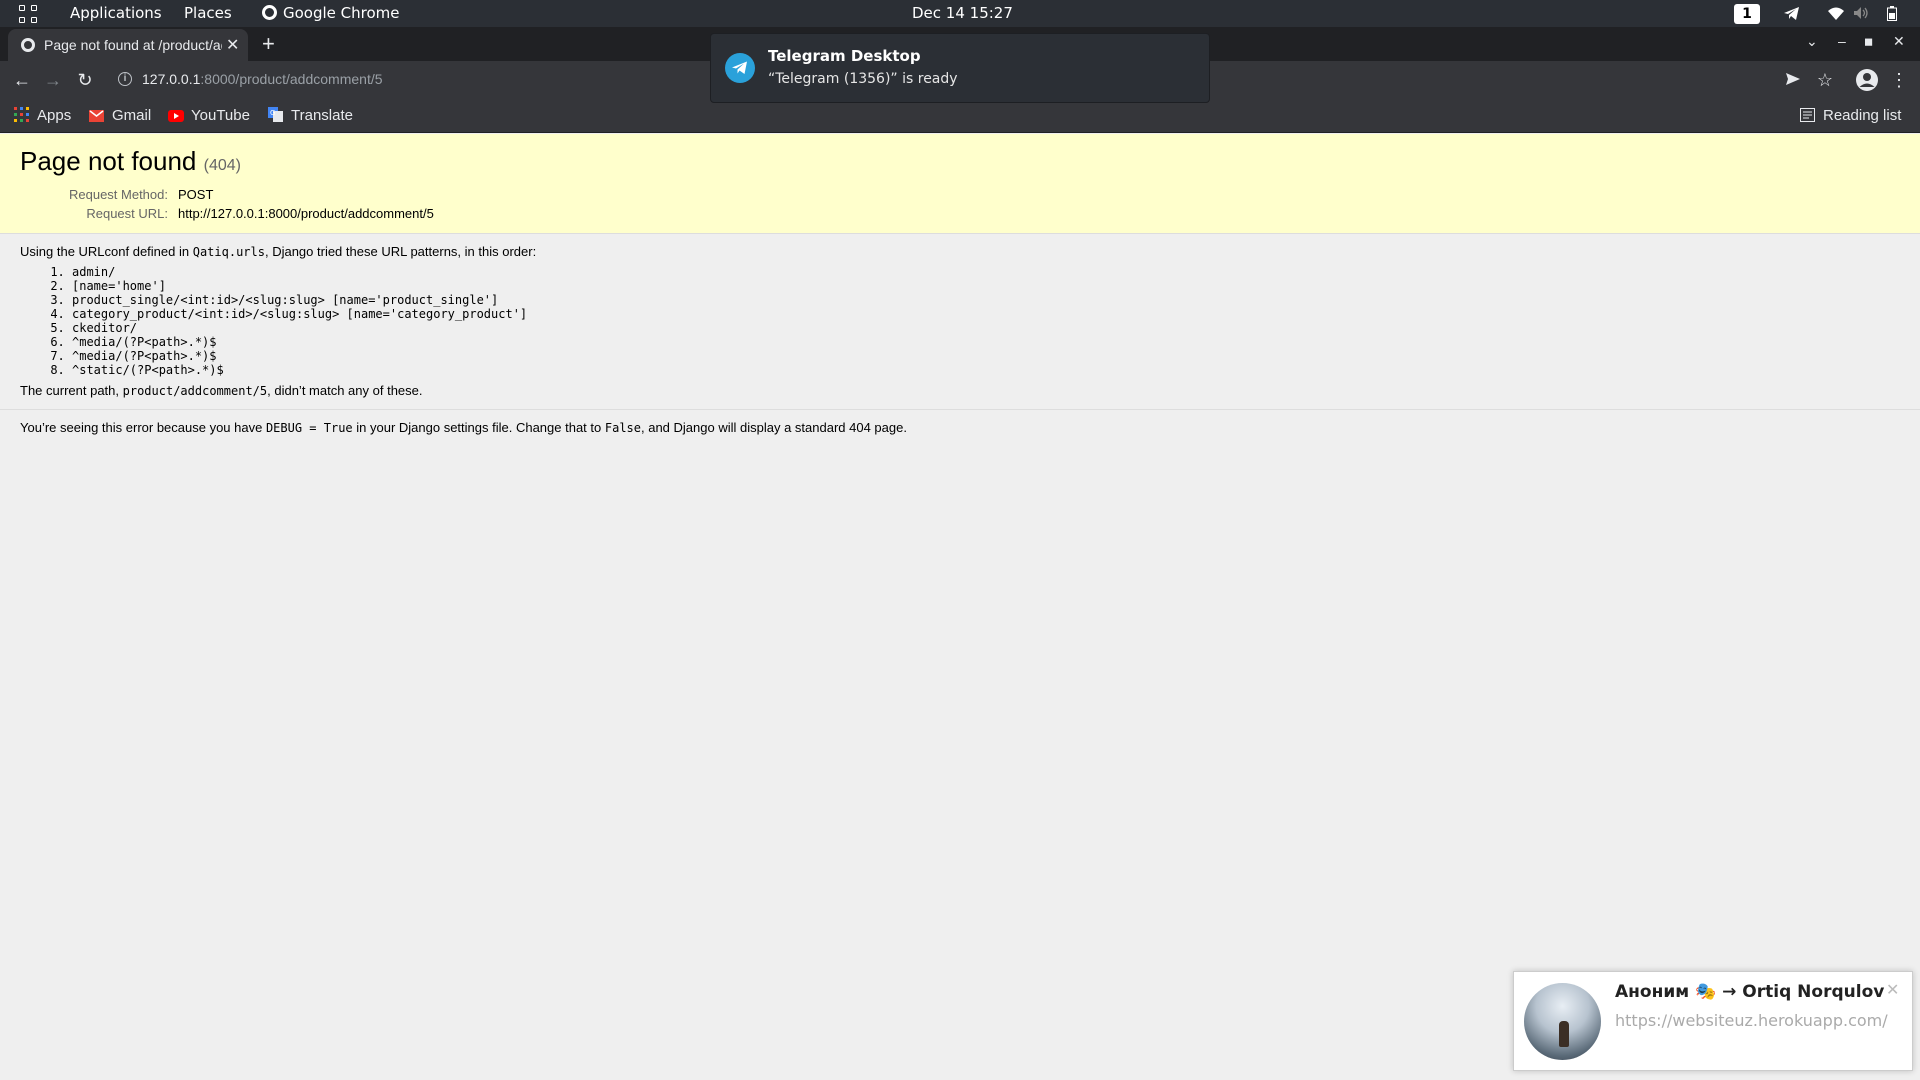  Describe the element at coordinates (171, 79) in the screenshot. I see `url-host: 127.0.0.1` at that location.